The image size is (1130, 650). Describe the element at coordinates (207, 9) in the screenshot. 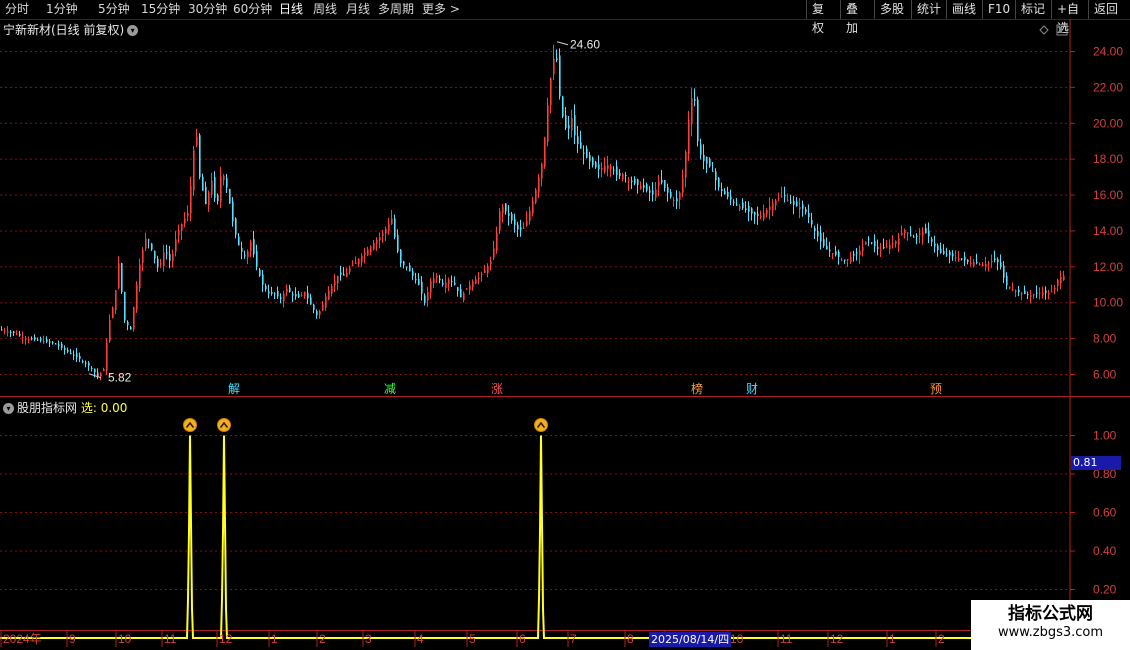

I see `period-tab-4: 30分钟` at that location.